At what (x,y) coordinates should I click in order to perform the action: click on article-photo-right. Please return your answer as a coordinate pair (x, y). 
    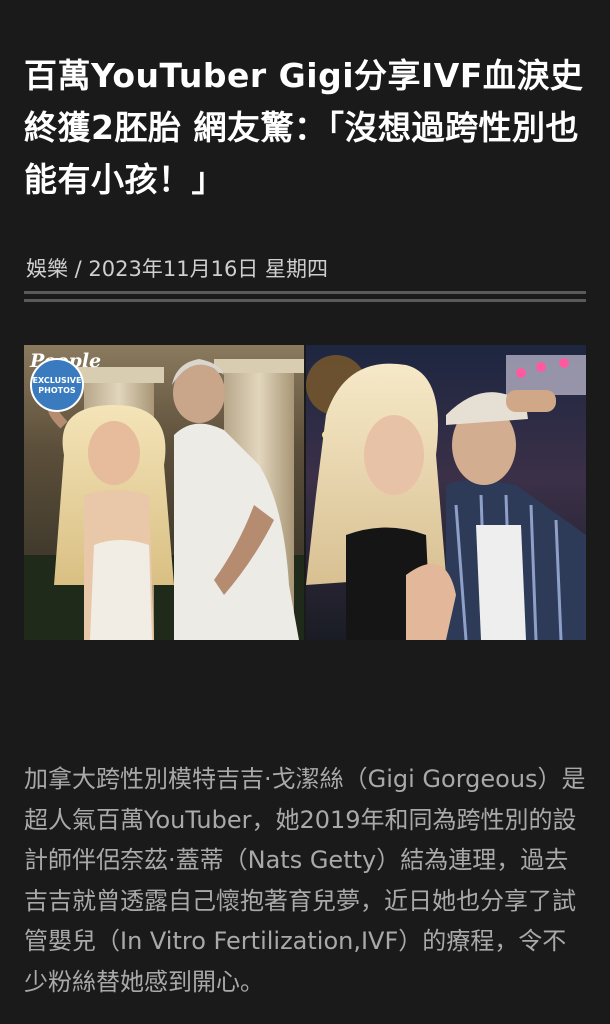
    Looking at the image, I should click on (446, 492).